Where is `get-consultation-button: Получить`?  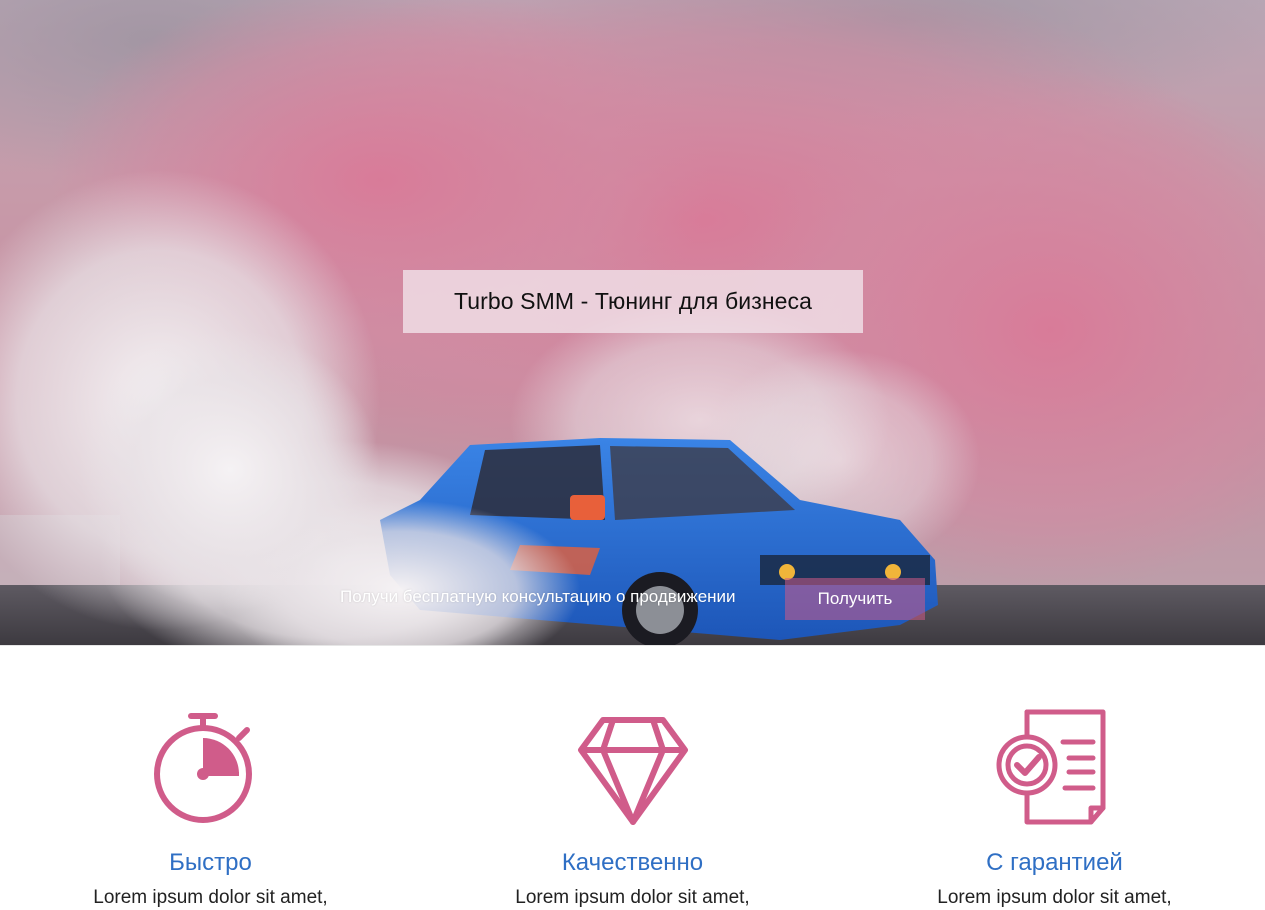 get-consultation-button: Получить is located at coordinates (855, 599).